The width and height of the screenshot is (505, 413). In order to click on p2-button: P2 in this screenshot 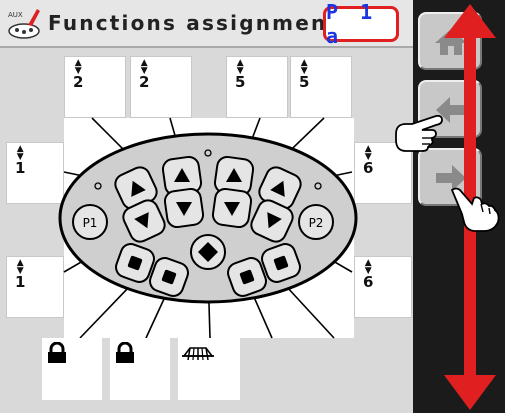, I will do `click(316, 222)`.